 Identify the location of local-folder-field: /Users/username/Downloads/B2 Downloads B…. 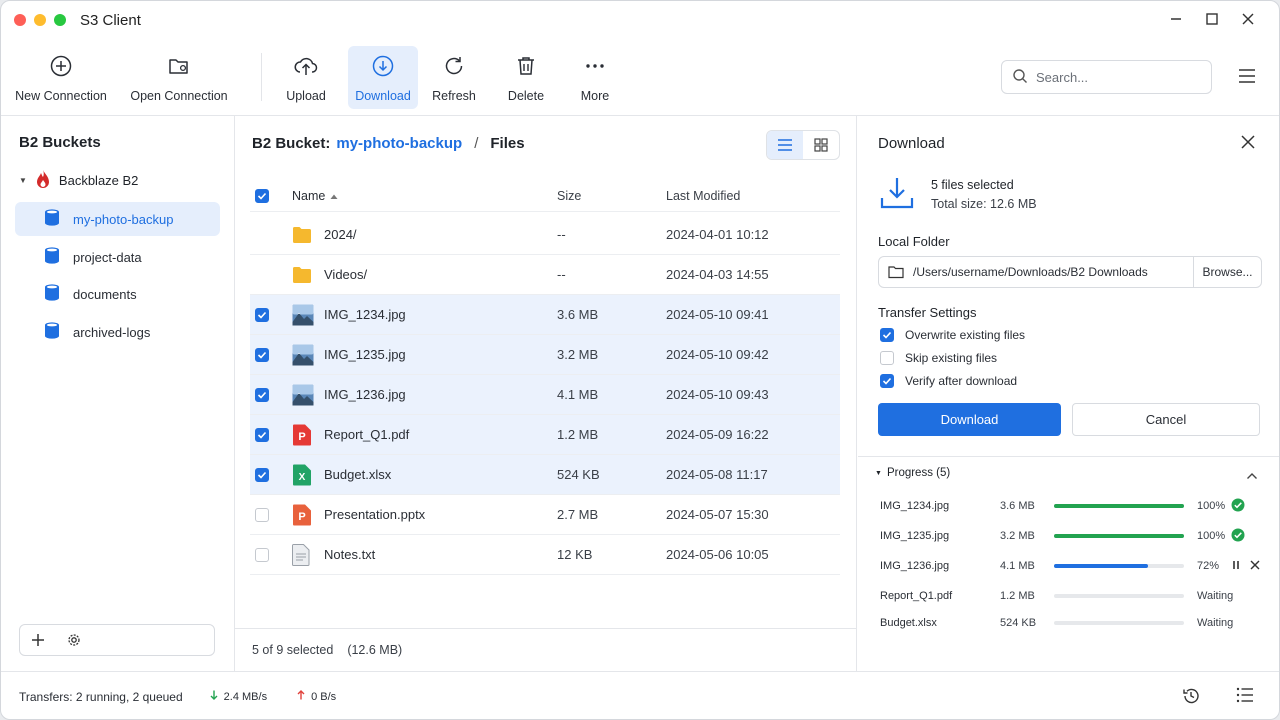
(1070, 272).